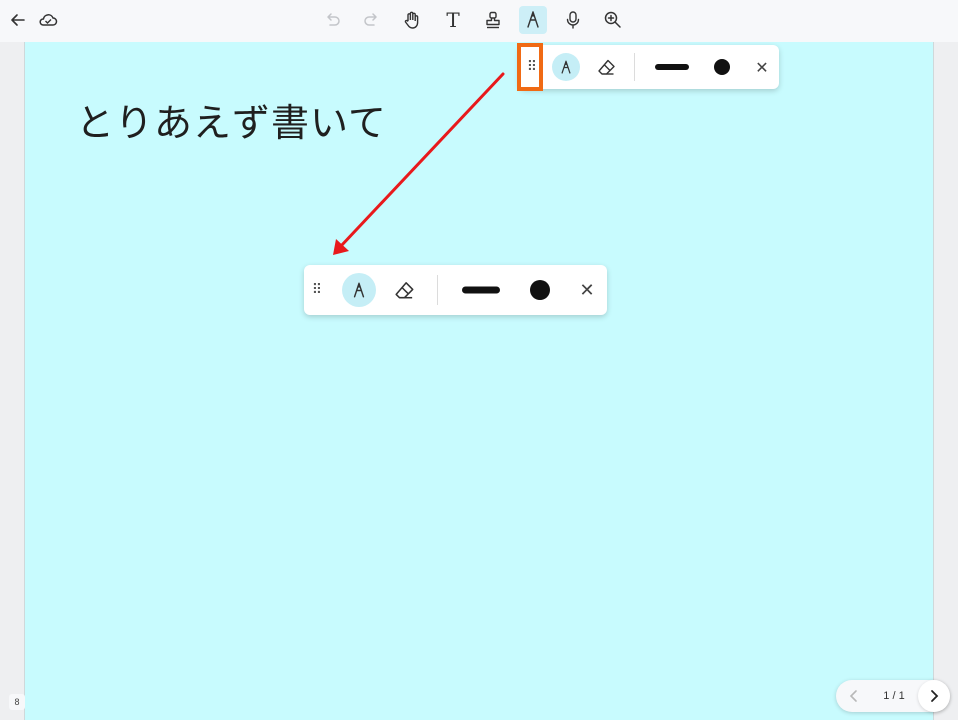 The image size is (958, 720). Describe the element at coordinates (649, 67) in the screenshot. I see `pen-toolbar-original: ⠿ ✕` at that location.